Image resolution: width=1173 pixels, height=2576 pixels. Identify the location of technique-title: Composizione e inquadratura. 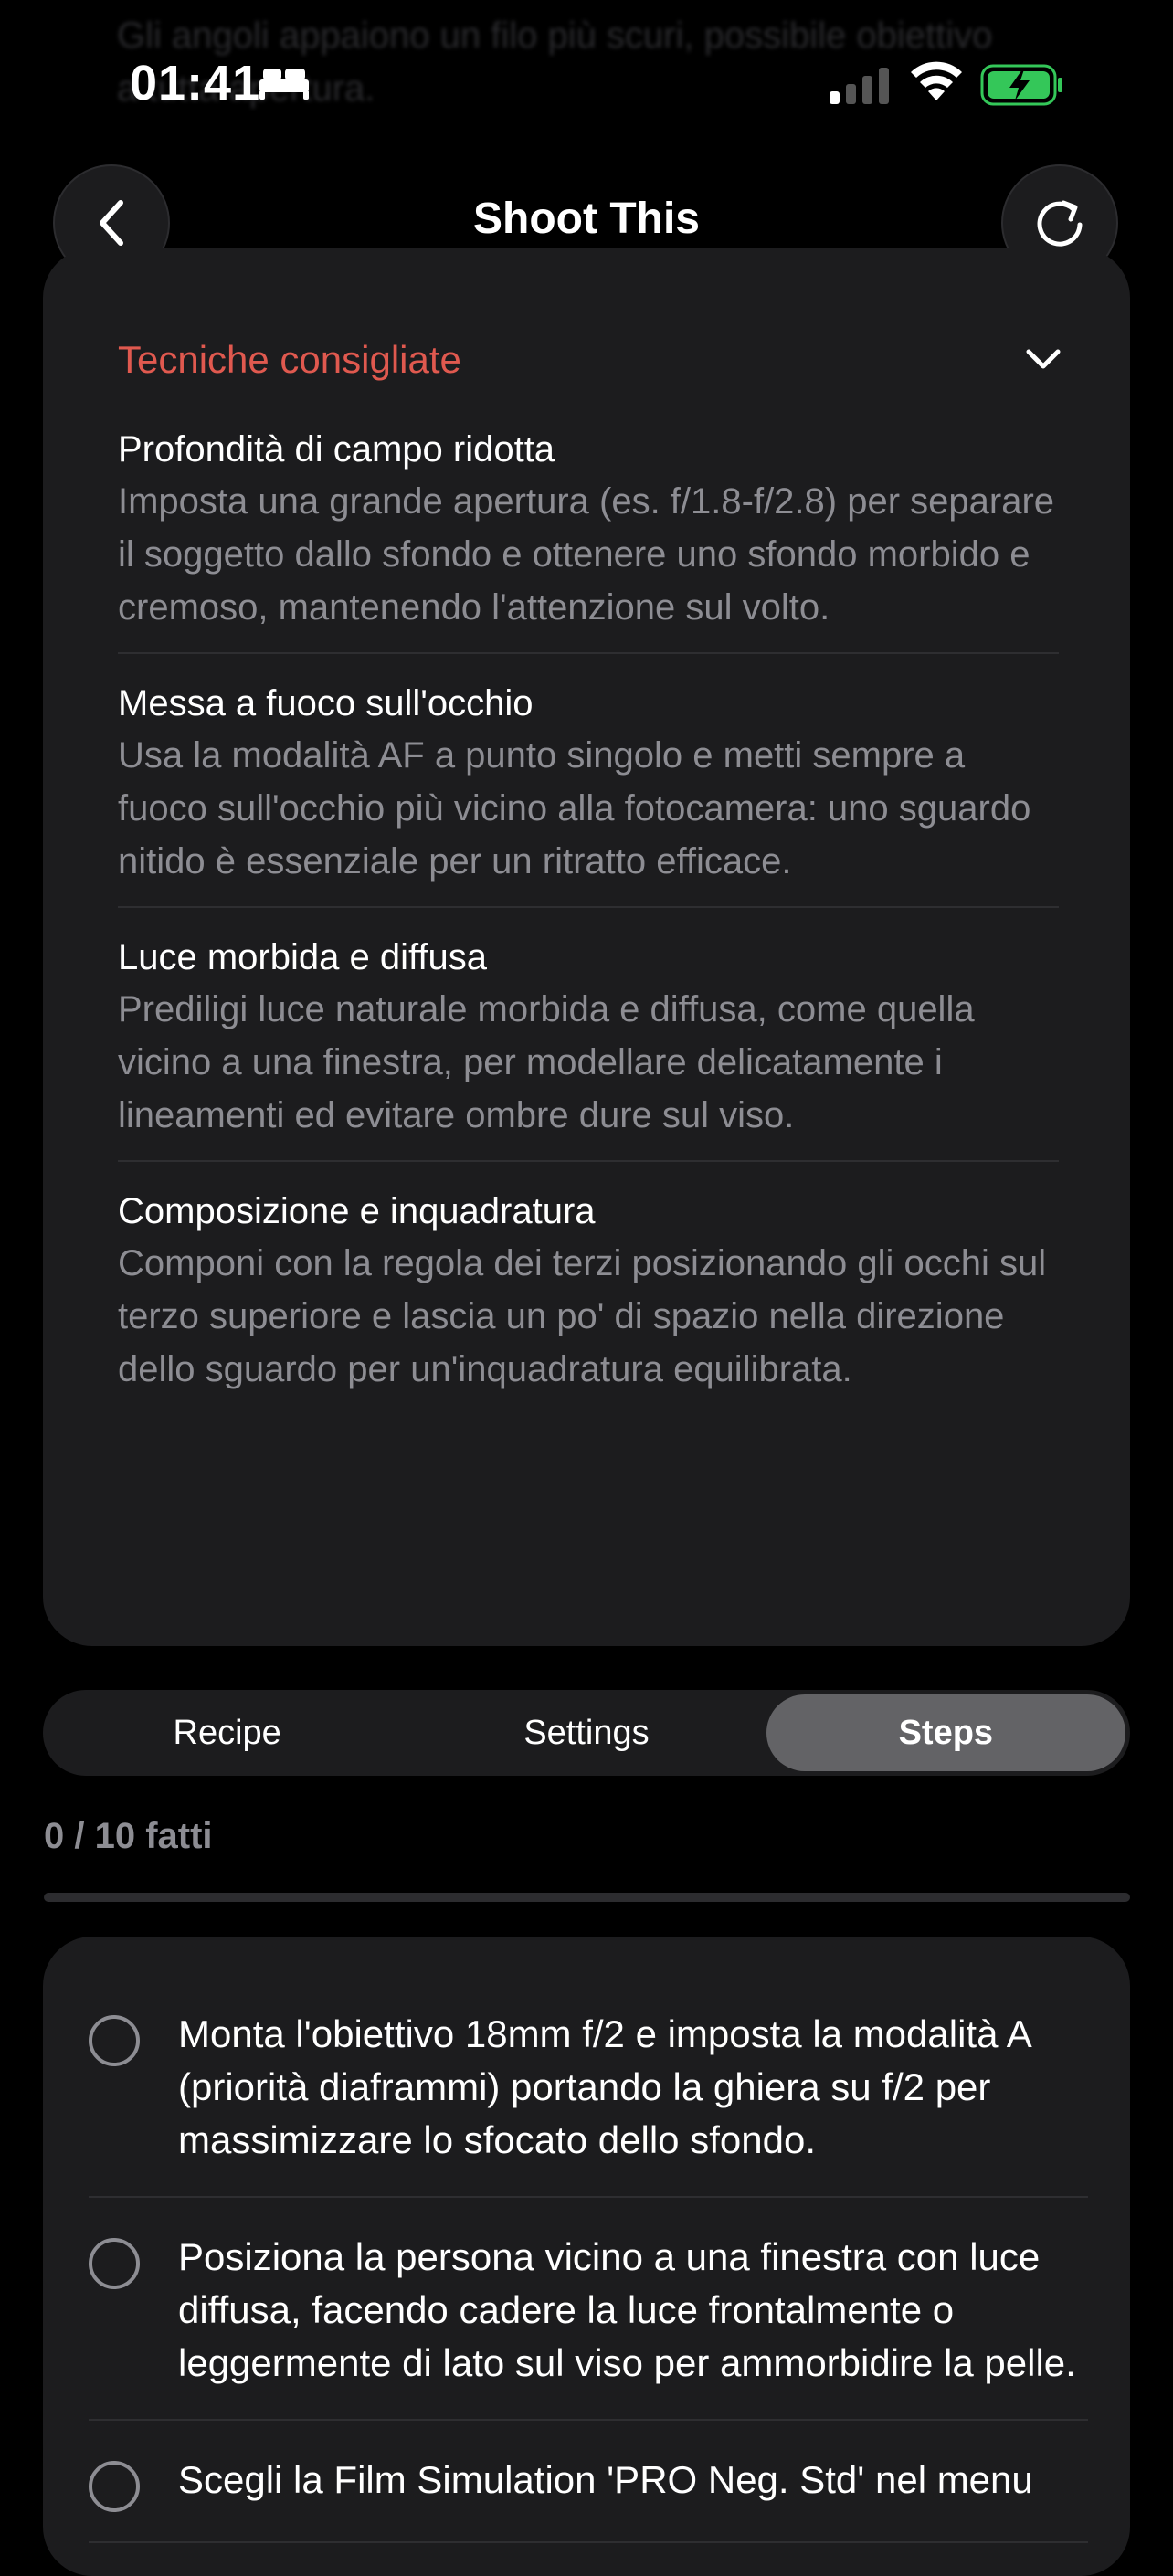
(357, 1211).